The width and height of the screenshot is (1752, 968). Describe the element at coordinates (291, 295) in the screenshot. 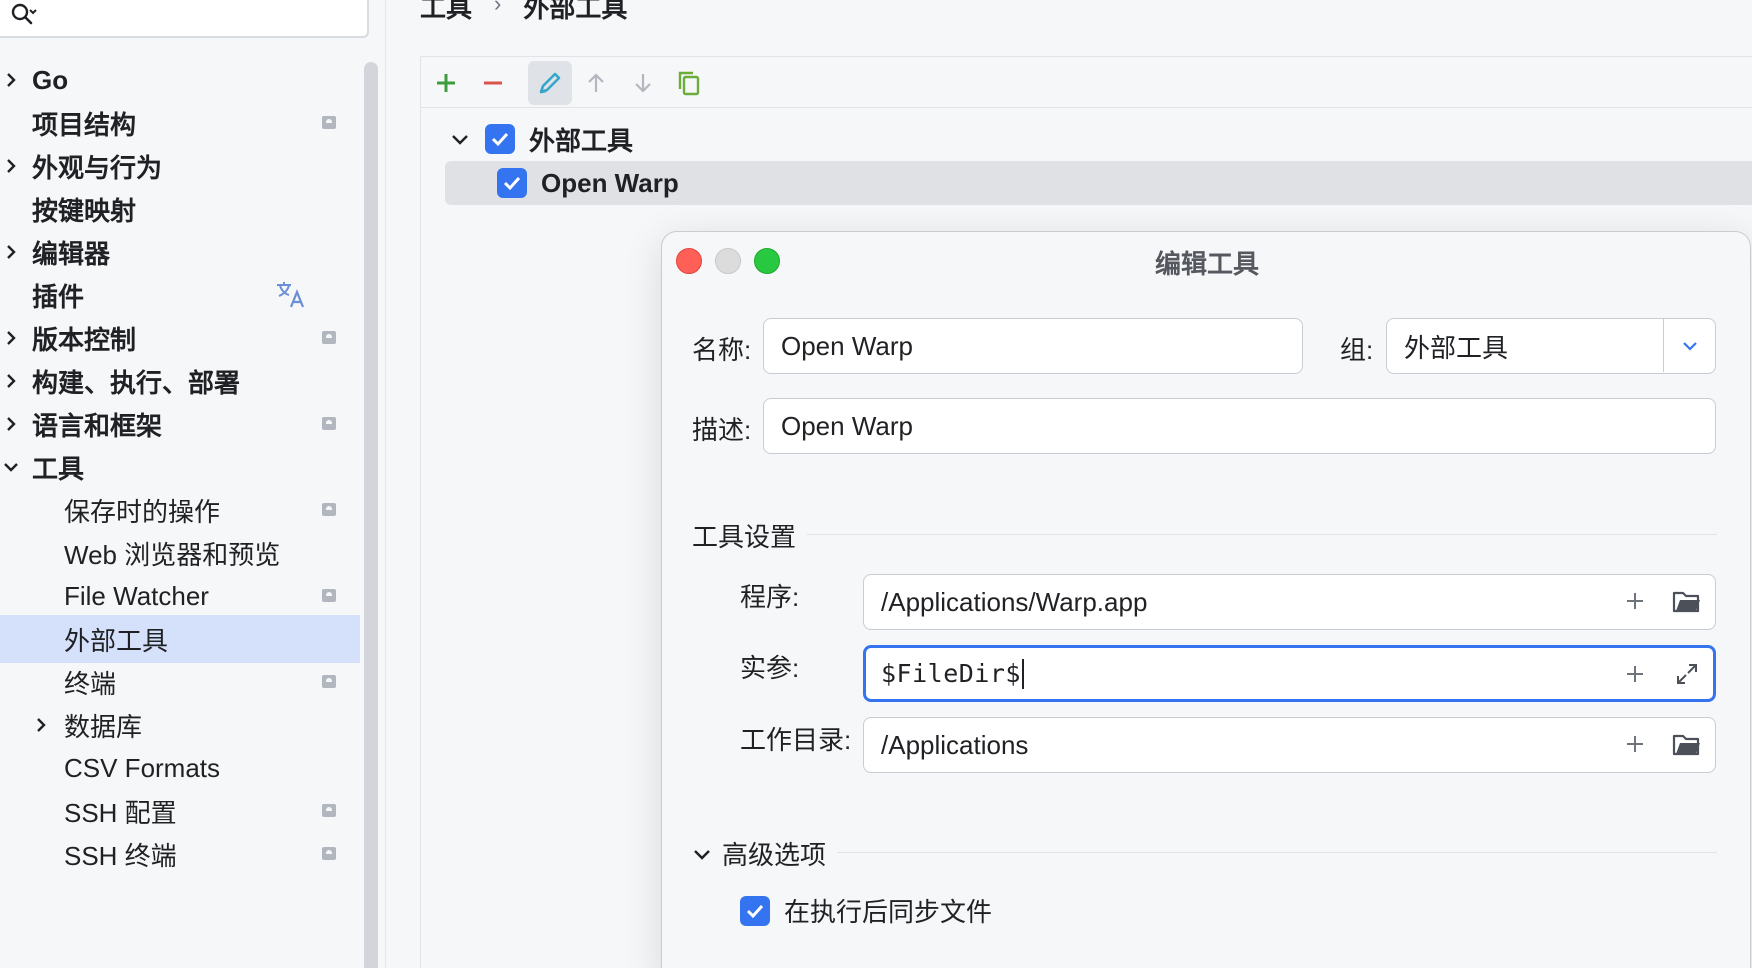

I see `translate-icon` at that location.